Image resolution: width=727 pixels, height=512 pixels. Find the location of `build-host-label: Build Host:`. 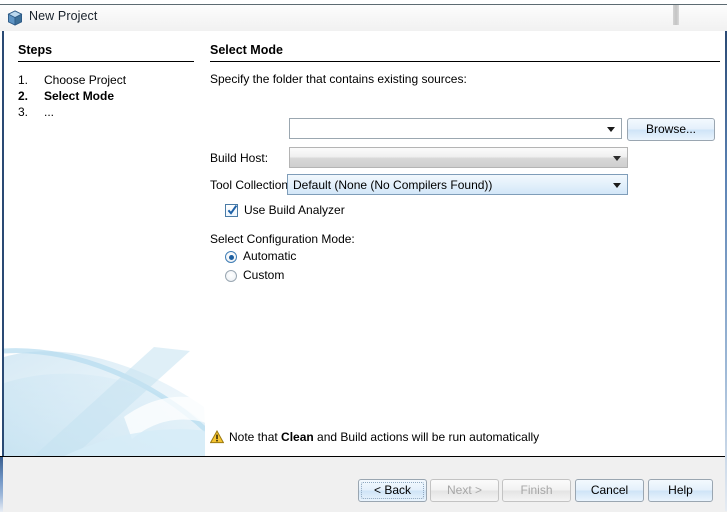

build-host-label: Build Host: is located at coordinates (239, 158).